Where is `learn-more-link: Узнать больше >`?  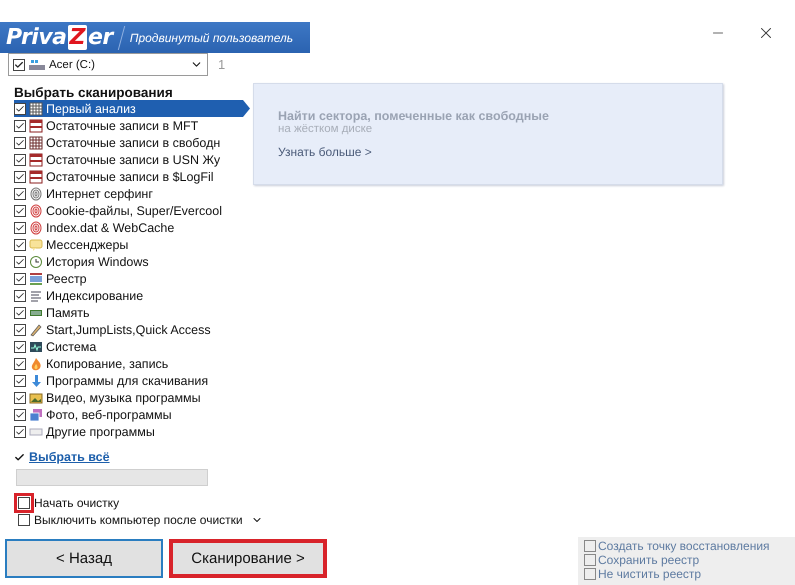 learn-more-link: Узнать больше > is located at coordinates (500, 152).